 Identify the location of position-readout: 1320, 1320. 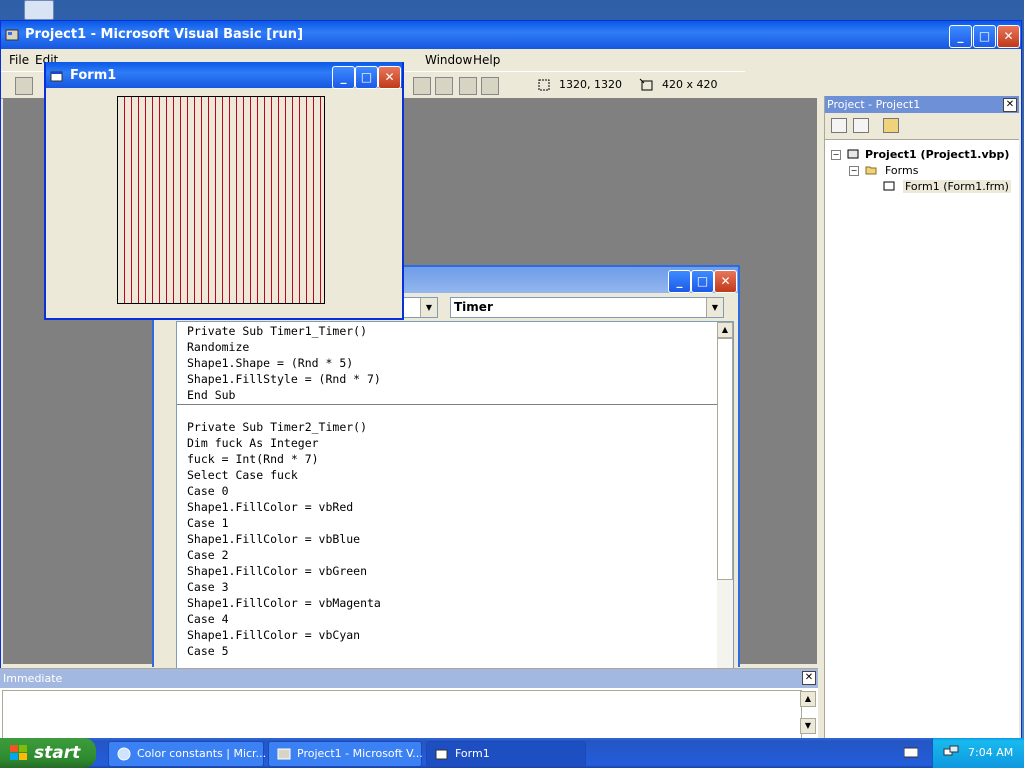
(590, 84).